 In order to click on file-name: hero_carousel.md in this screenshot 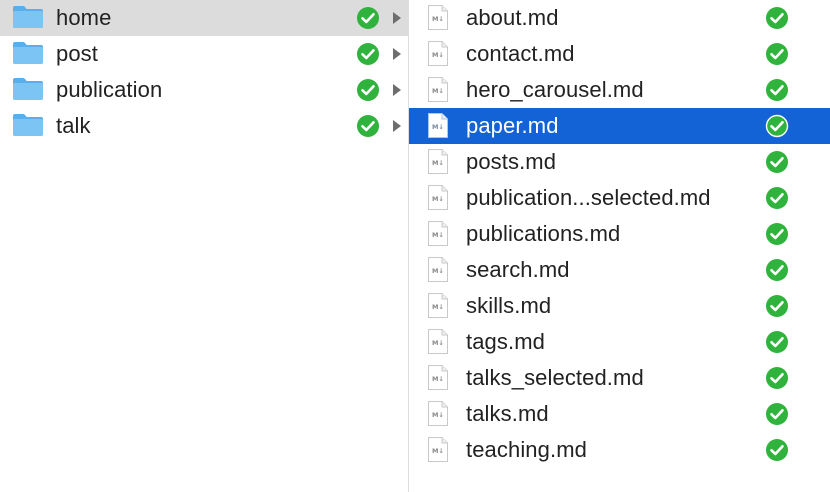, I will do `click(555, 89)`.